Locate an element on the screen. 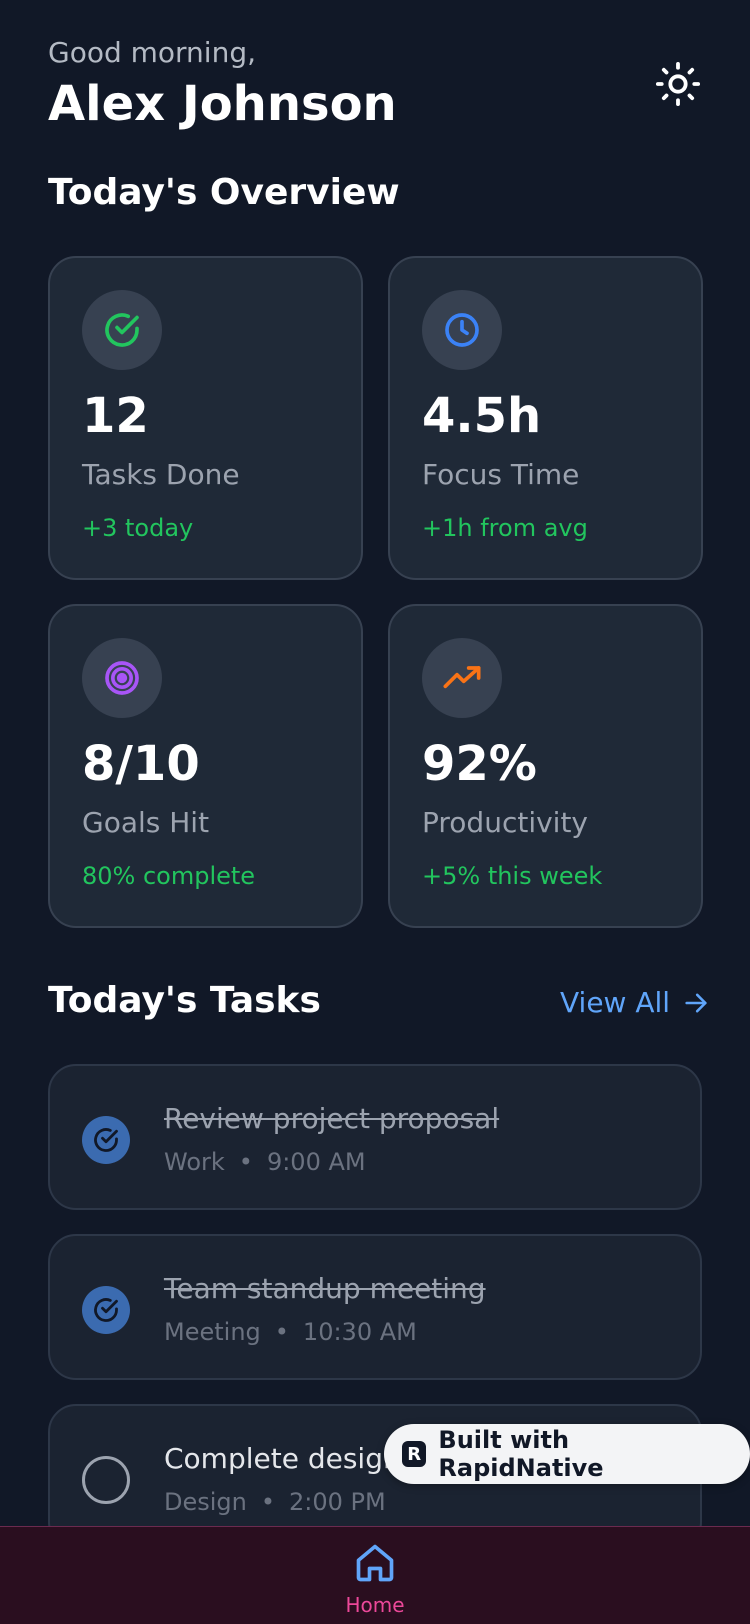 This screenshot has height=1624, width=750. task-meta: Work • 9:00 AM is located at coordinates (265, 1162).